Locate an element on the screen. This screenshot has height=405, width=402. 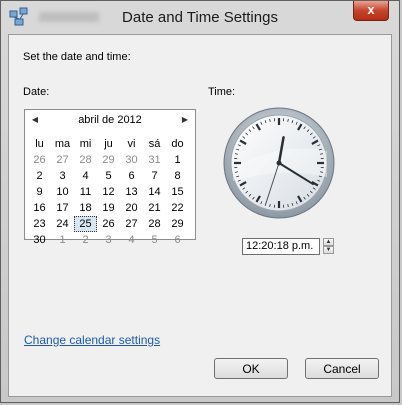
calendar-day: 13 is located at coordinates (131, 192).